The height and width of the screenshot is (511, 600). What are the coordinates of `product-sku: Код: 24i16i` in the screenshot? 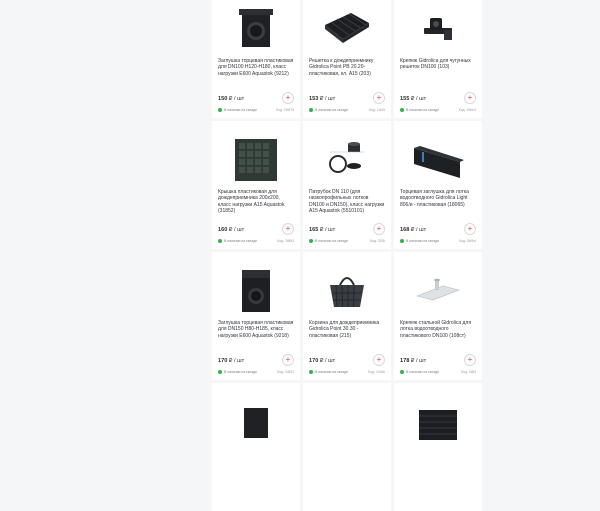 It's located at (376, 372).